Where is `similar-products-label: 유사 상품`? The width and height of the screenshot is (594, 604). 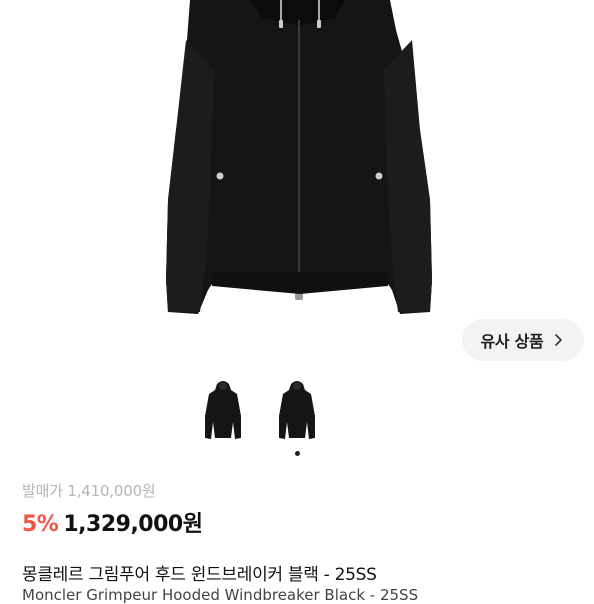 similar-products-label: 유사 상품 is located at coordinates (512, 341).